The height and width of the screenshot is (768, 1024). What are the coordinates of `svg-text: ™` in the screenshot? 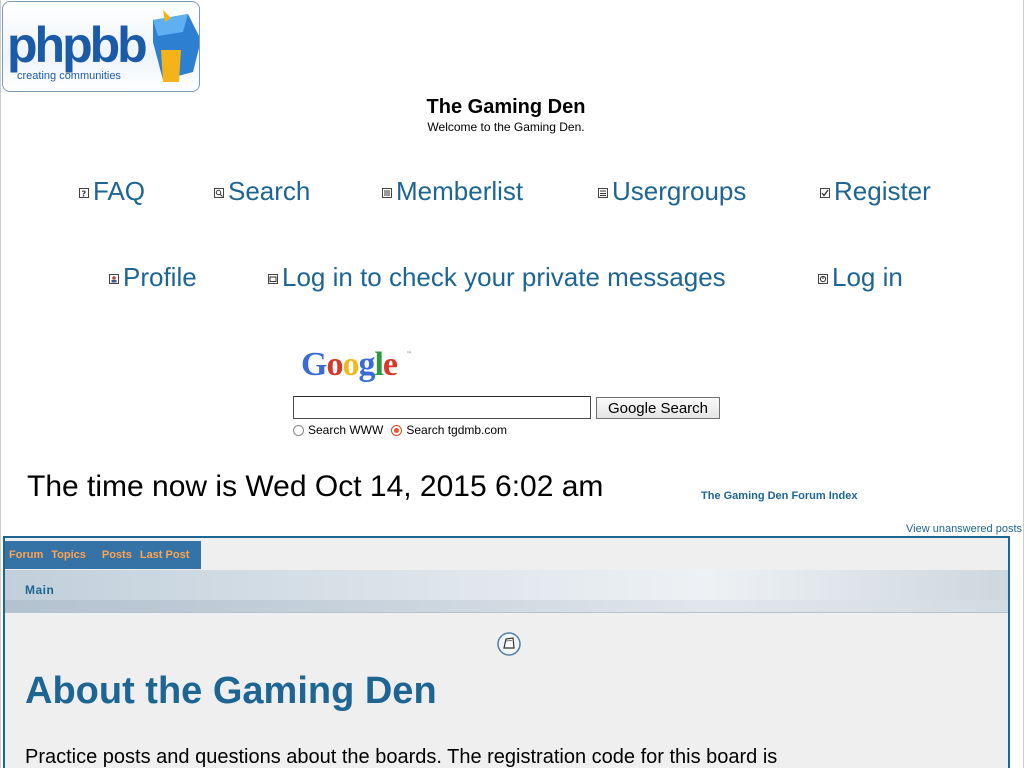 It's located at (409, 354).